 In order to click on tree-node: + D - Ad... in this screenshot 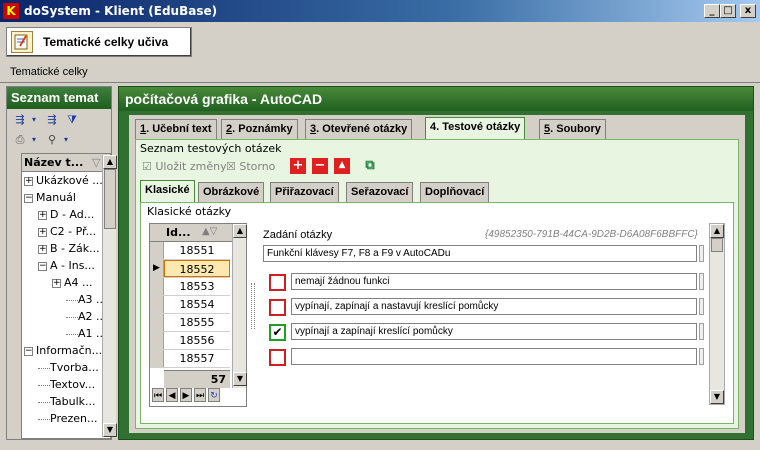, I will do `click(66, 215)`.